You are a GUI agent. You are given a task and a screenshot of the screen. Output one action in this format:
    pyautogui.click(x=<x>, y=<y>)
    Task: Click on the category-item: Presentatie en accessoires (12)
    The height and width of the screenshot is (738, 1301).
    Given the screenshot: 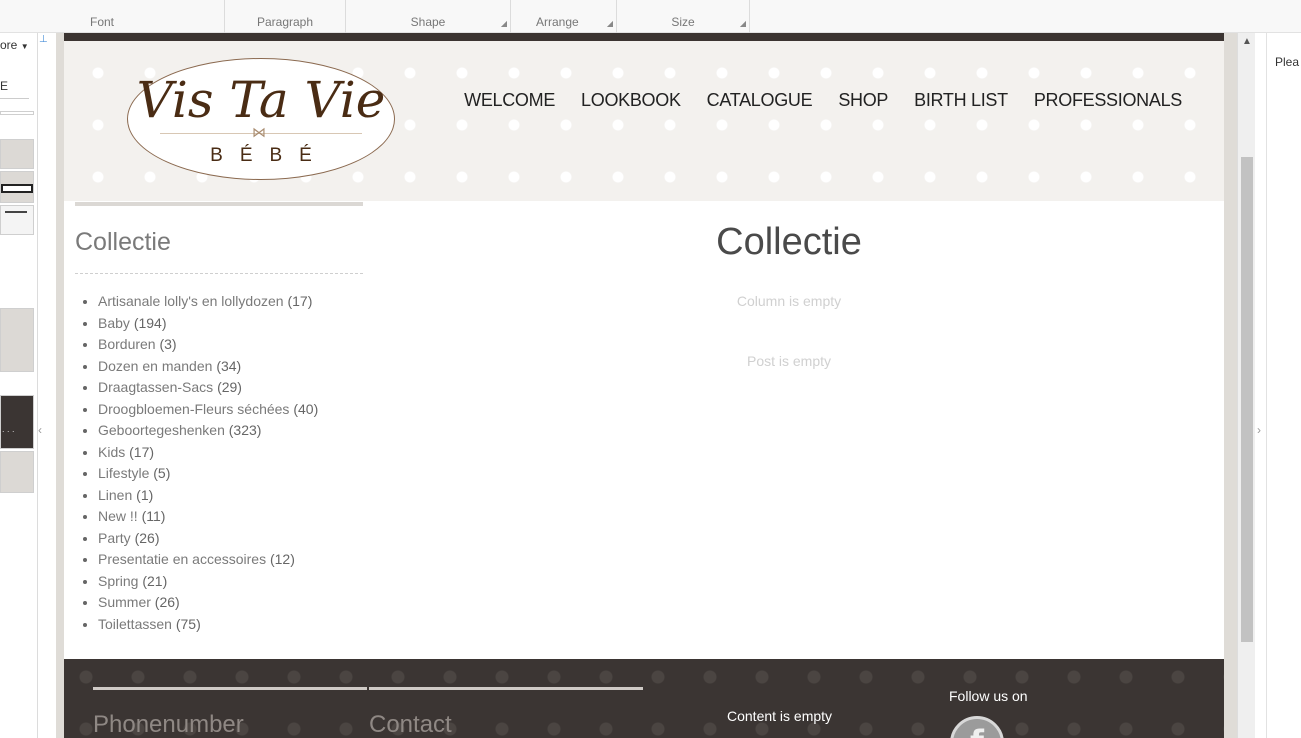 What is the action you would take?
    pyautogui.click(x=230, y=560)
    